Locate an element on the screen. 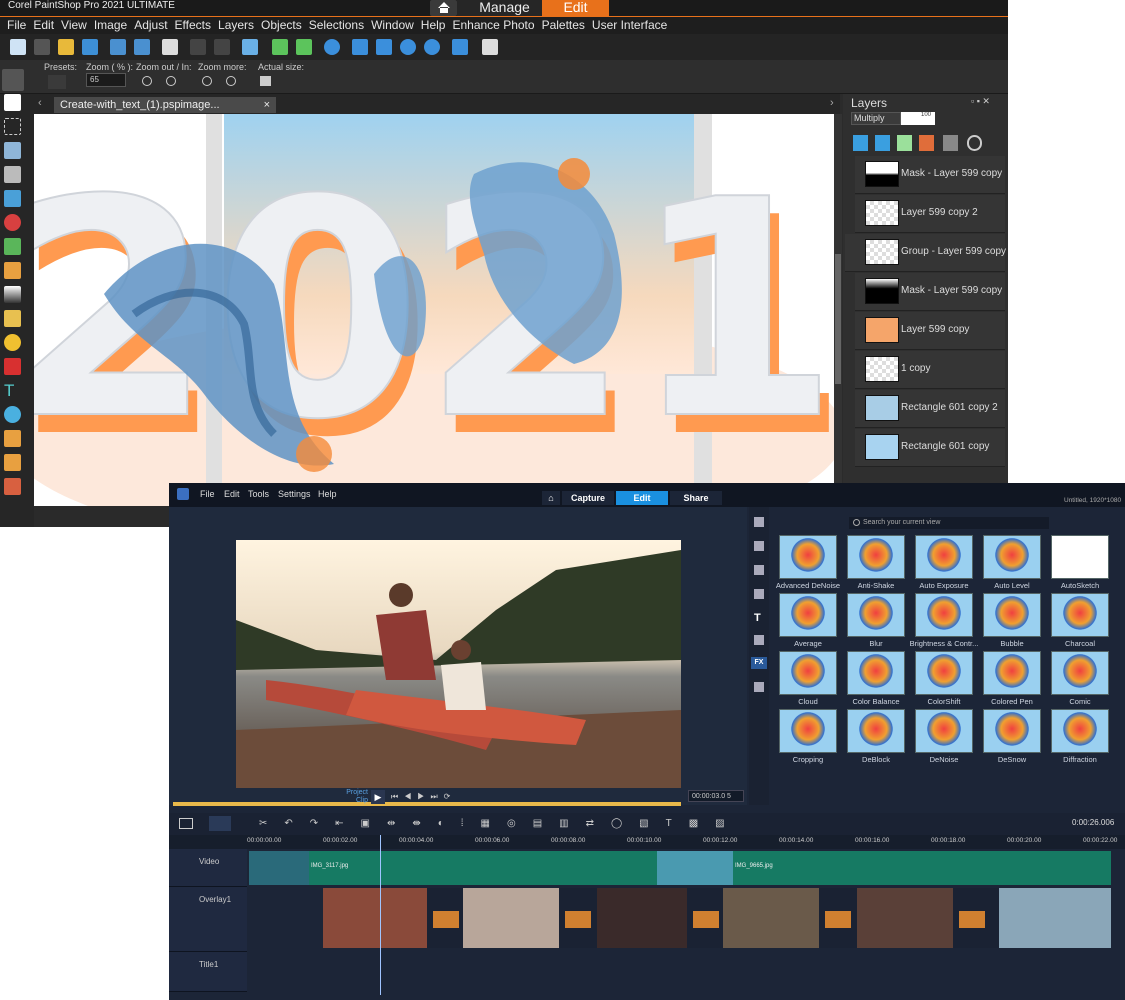 The image size is (1125, 1000). save-icon is located at coordinates (118, 47).